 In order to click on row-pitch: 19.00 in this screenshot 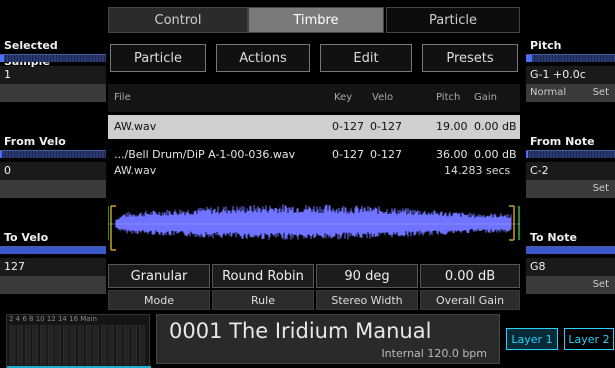, I will do `click(452, 126)`.